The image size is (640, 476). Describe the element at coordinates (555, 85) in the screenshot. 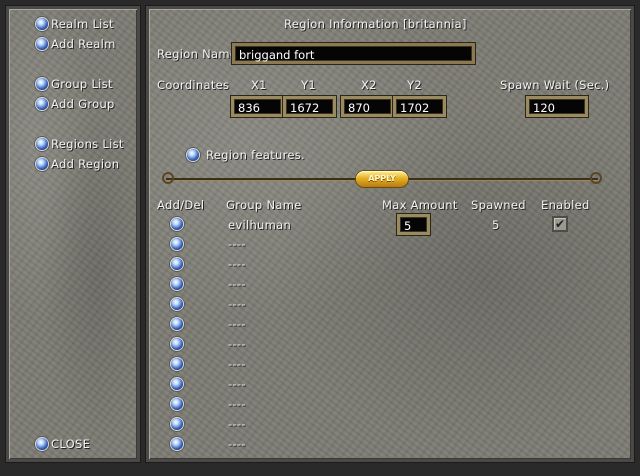

I see `spawn-wait-label: Spawn Wait (Sec.)` at that location.